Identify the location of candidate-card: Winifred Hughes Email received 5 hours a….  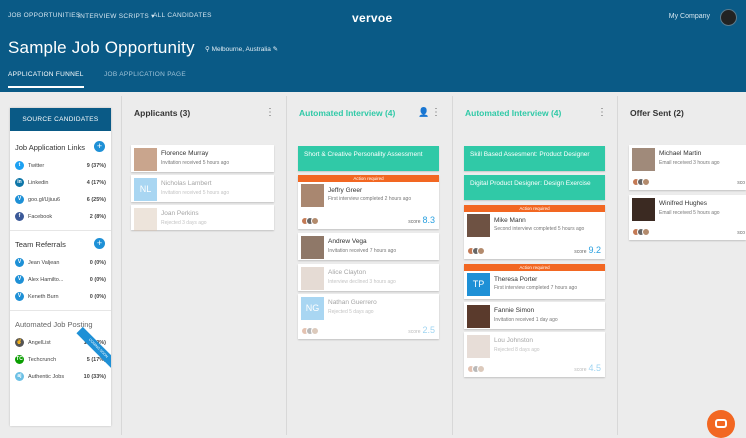
(687, 217).